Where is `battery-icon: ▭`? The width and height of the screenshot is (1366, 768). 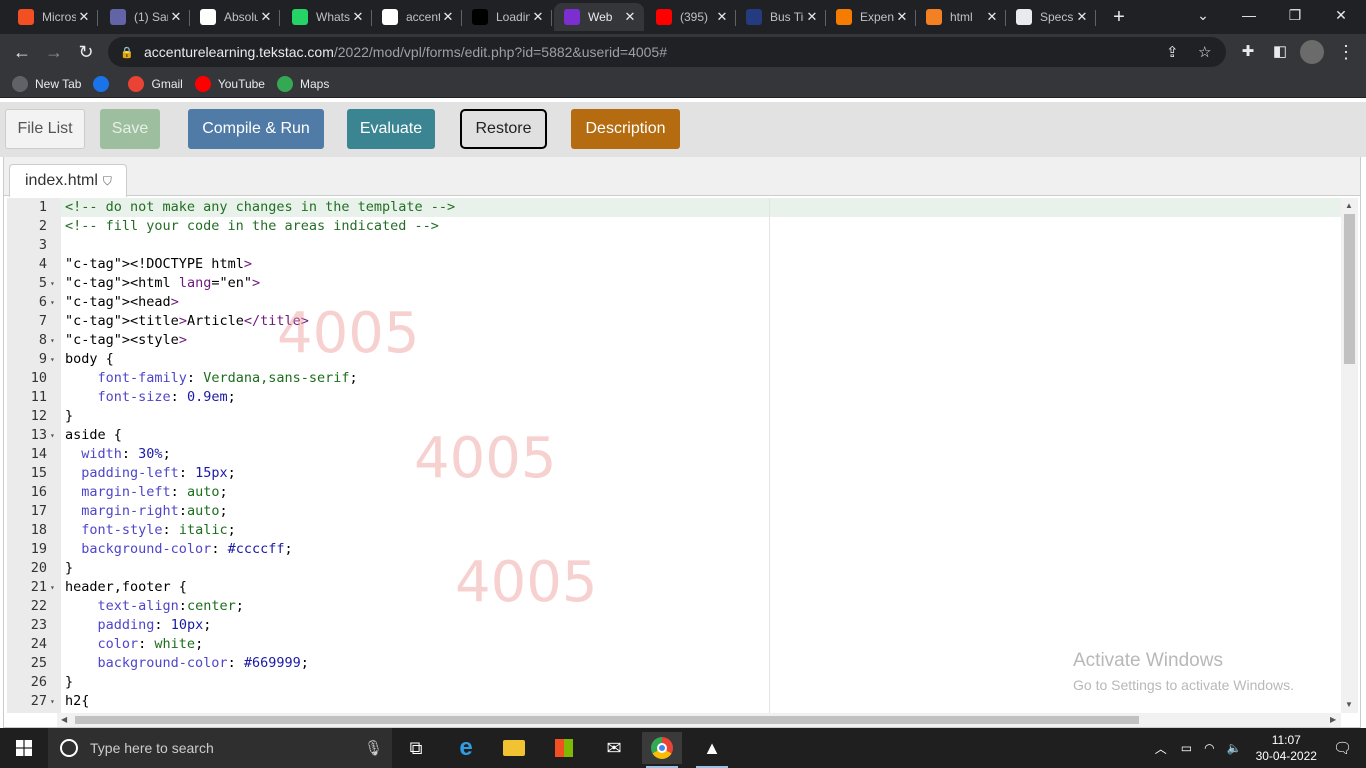
battery-icon: ▭ is located at coordinates (1186, 748).